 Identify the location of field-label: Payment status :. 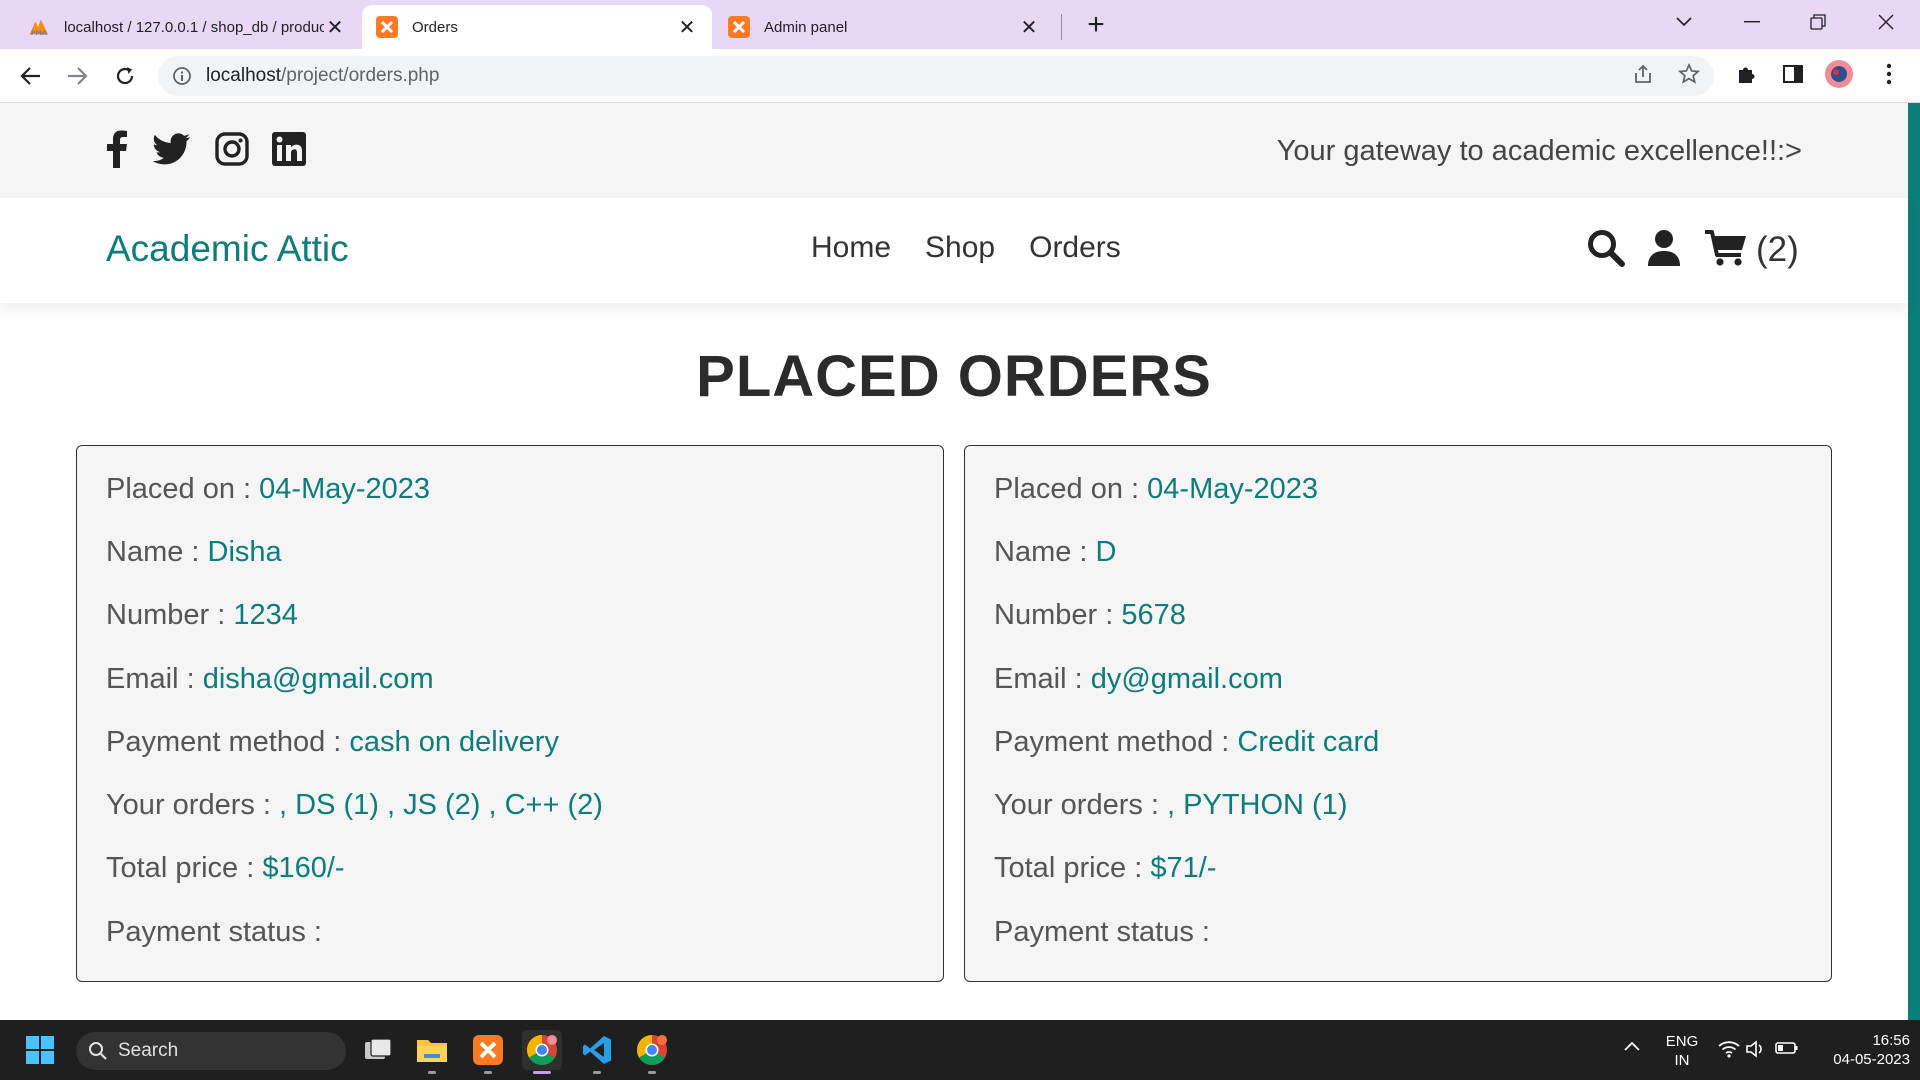
(214, 932).